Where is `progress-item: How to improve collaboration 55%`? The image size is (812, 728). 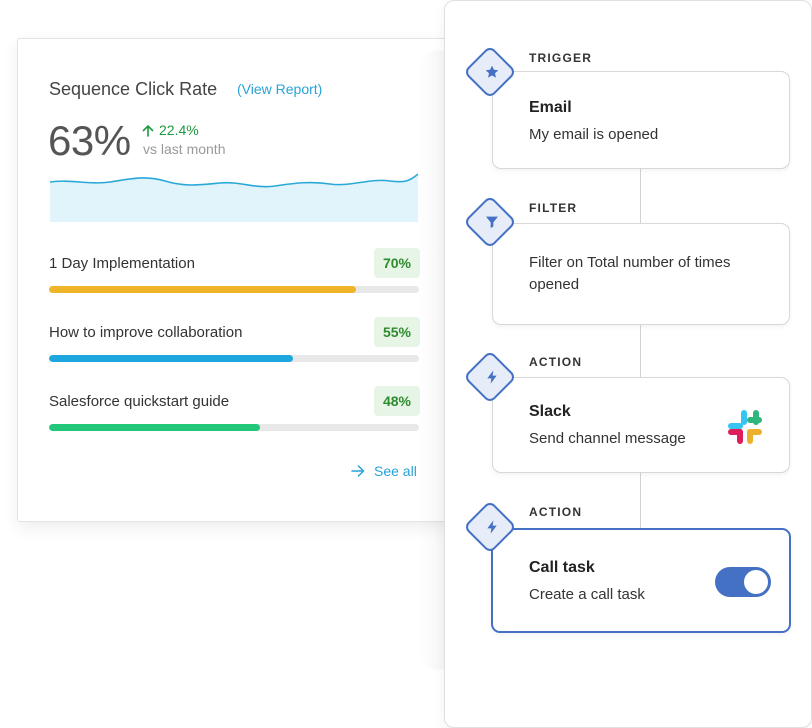
progress-item: How to improve collaboration 55% is located at coordinates (234, 350).